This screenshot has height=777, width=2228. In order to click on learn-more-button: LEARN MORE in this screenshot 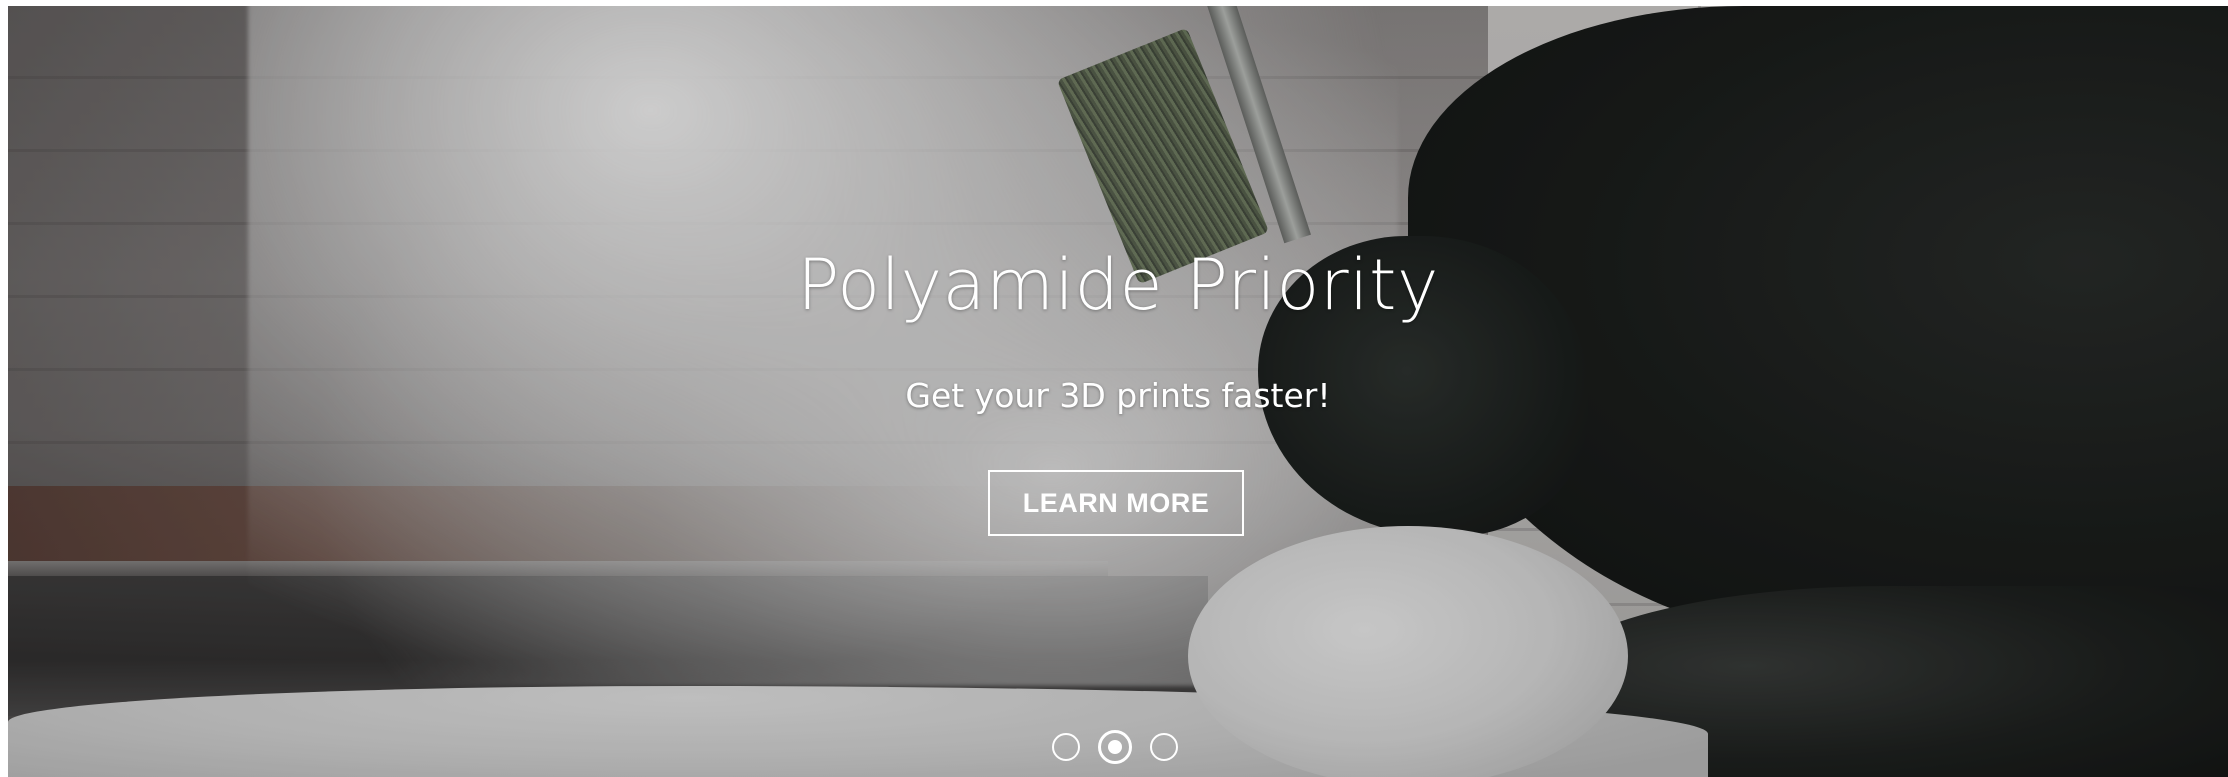, I will do `click(1116, 503)`.